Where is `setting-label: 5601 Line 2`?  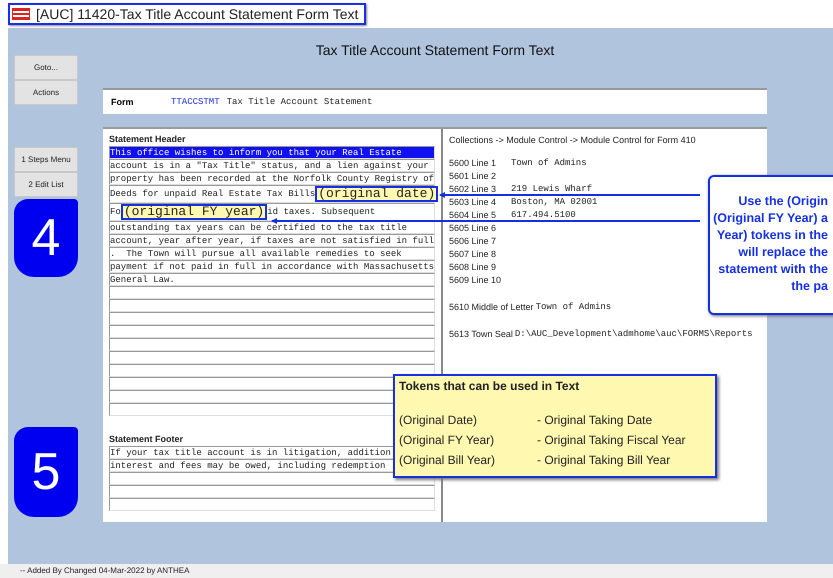
setting-label: 5601 Line 2 is located at coordinates (473, 175).